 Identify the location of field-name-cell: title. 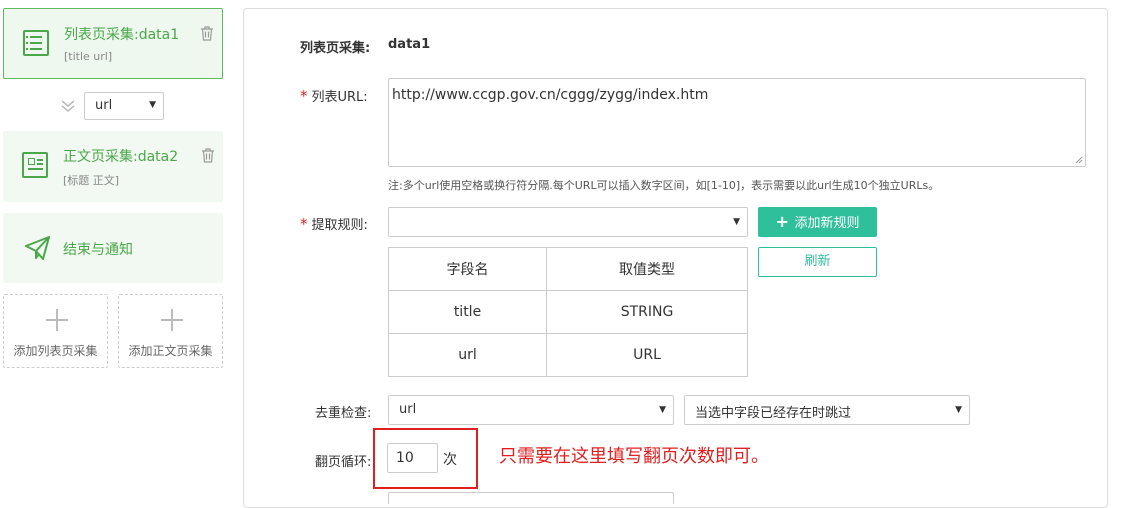
(467, 312).